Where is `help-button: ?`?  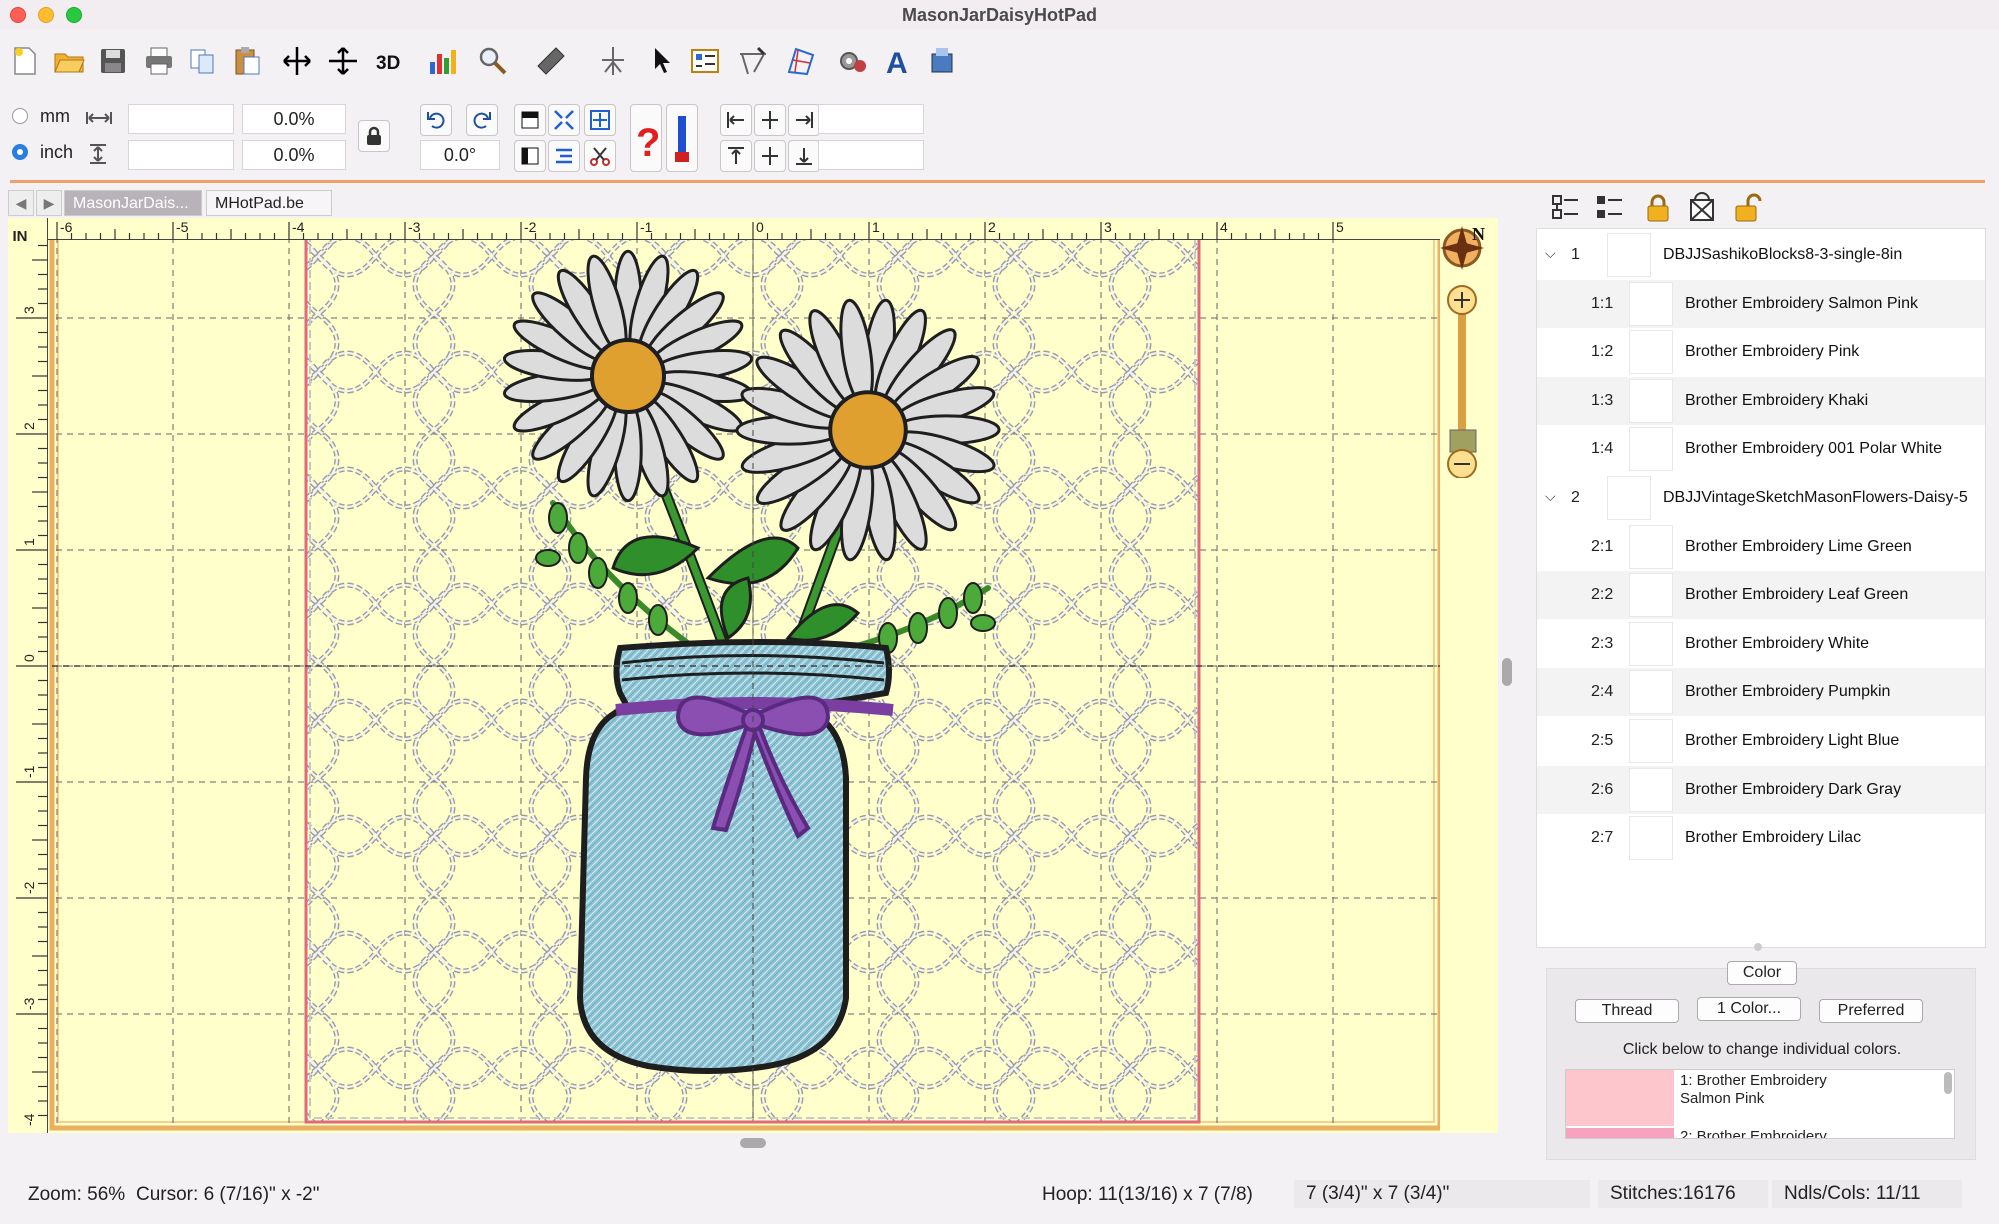
help-button: ? is located at coordinates (646, 138).